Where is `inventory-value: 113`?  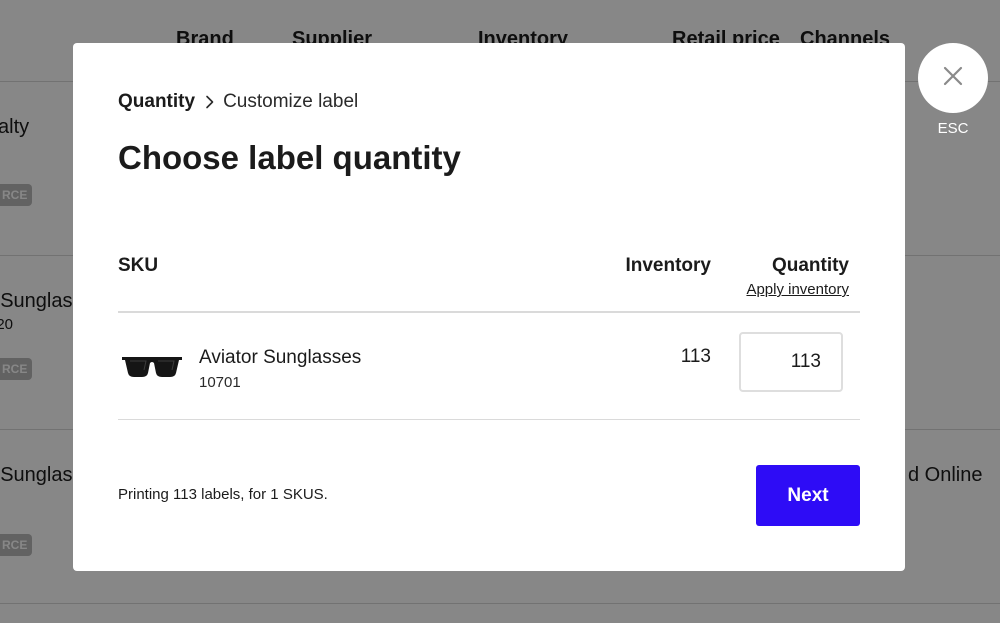 inventory-value: 113 is located at coordinates (695, 356).